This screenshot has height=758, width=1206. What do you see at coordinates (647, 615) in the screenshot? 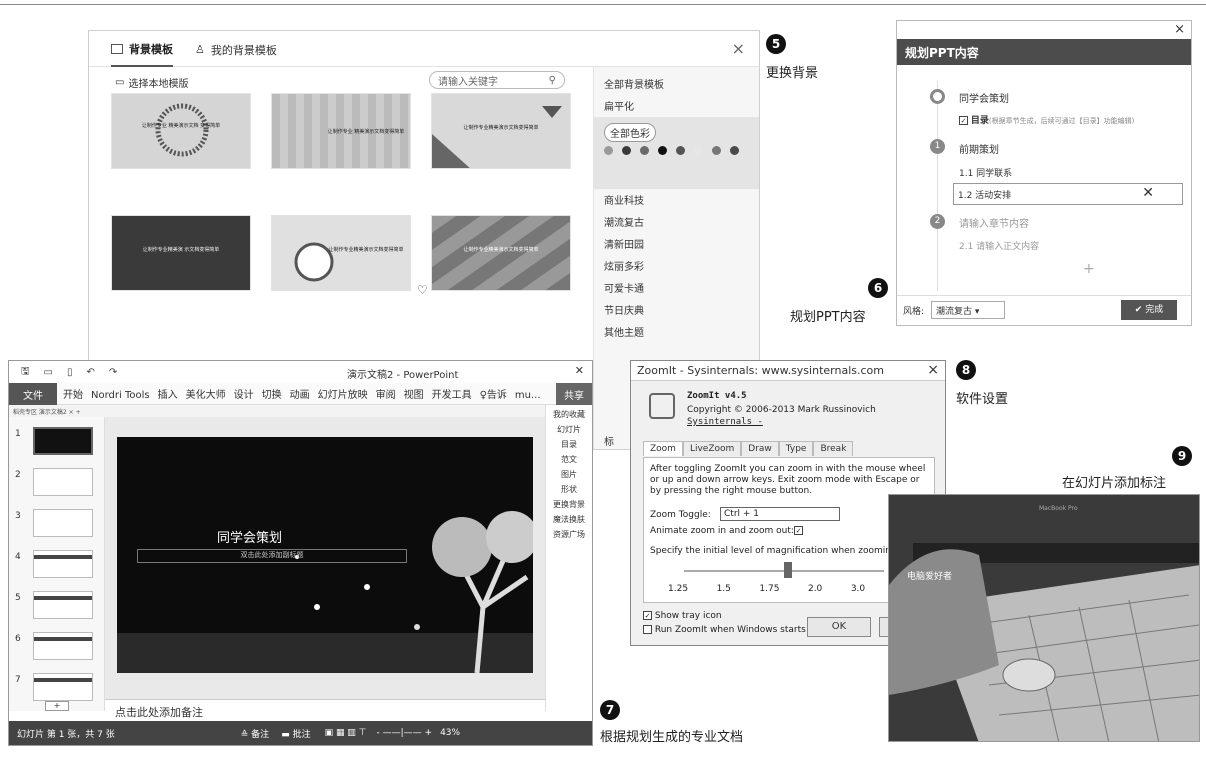
I see `tray-checkbox: ✓` at bounding box center [647, 615].